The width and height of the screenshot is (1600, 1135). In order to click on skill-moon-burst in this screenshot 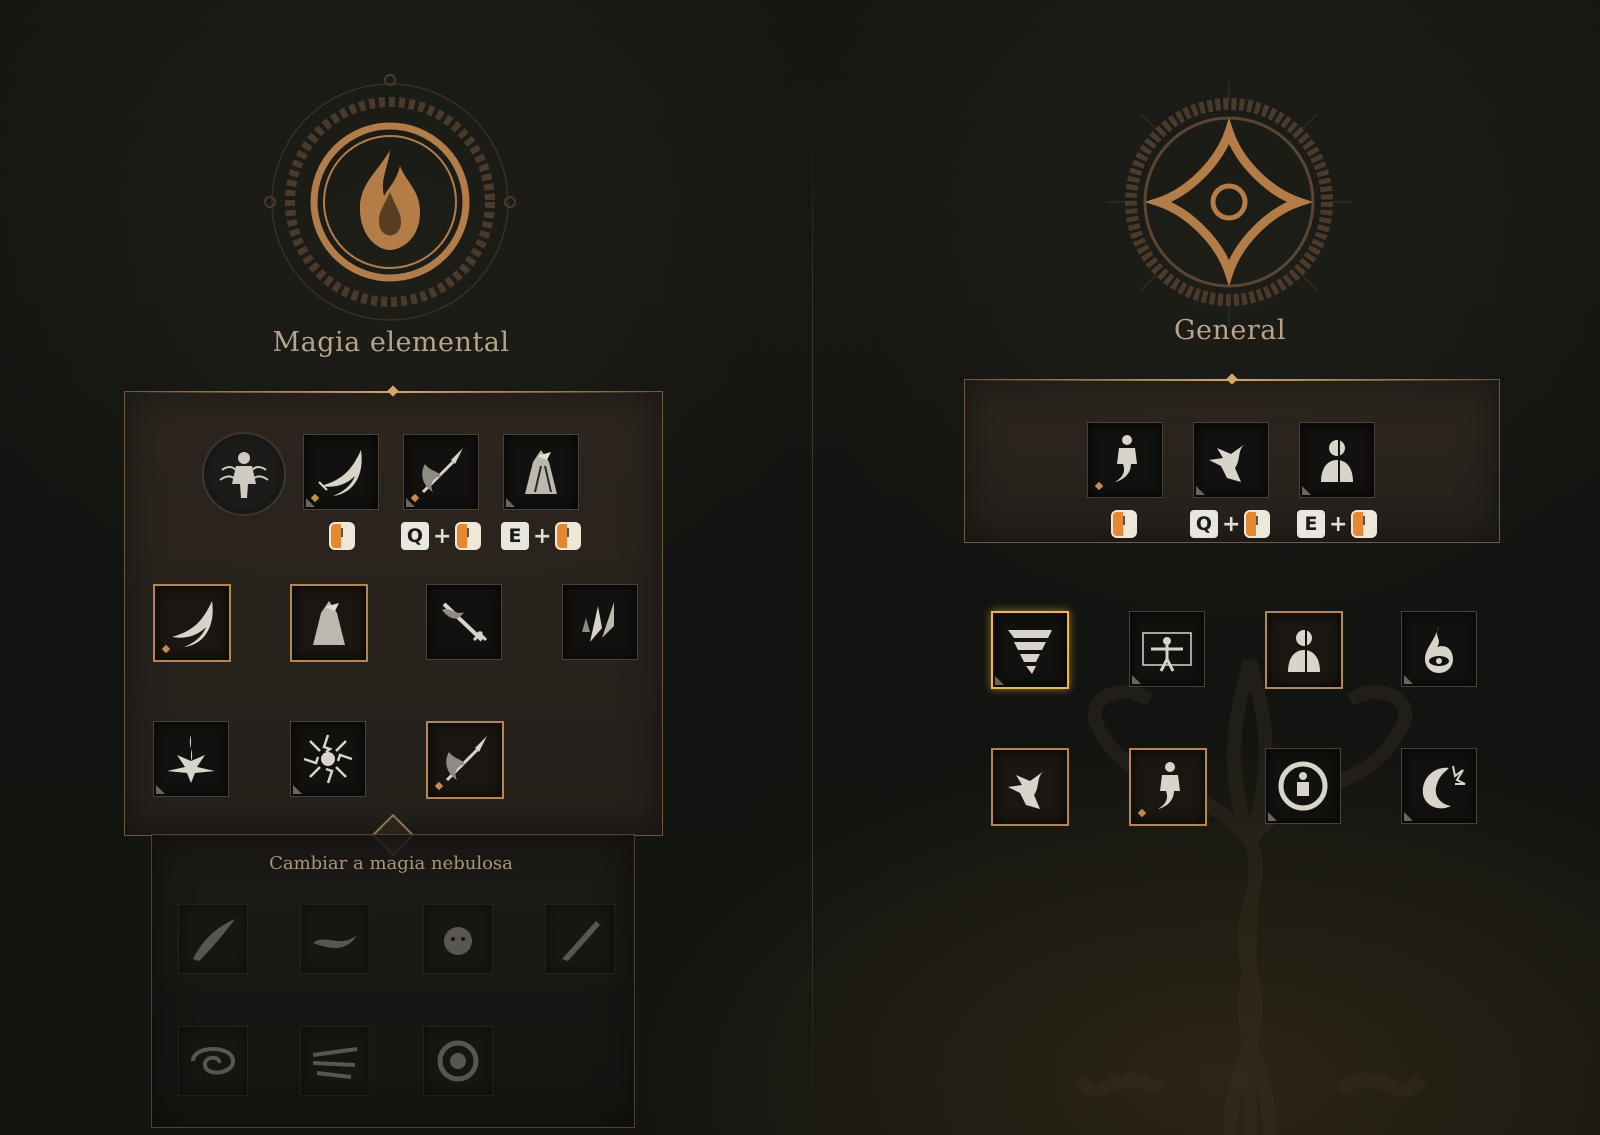, I will do `click(1439, 786)`.